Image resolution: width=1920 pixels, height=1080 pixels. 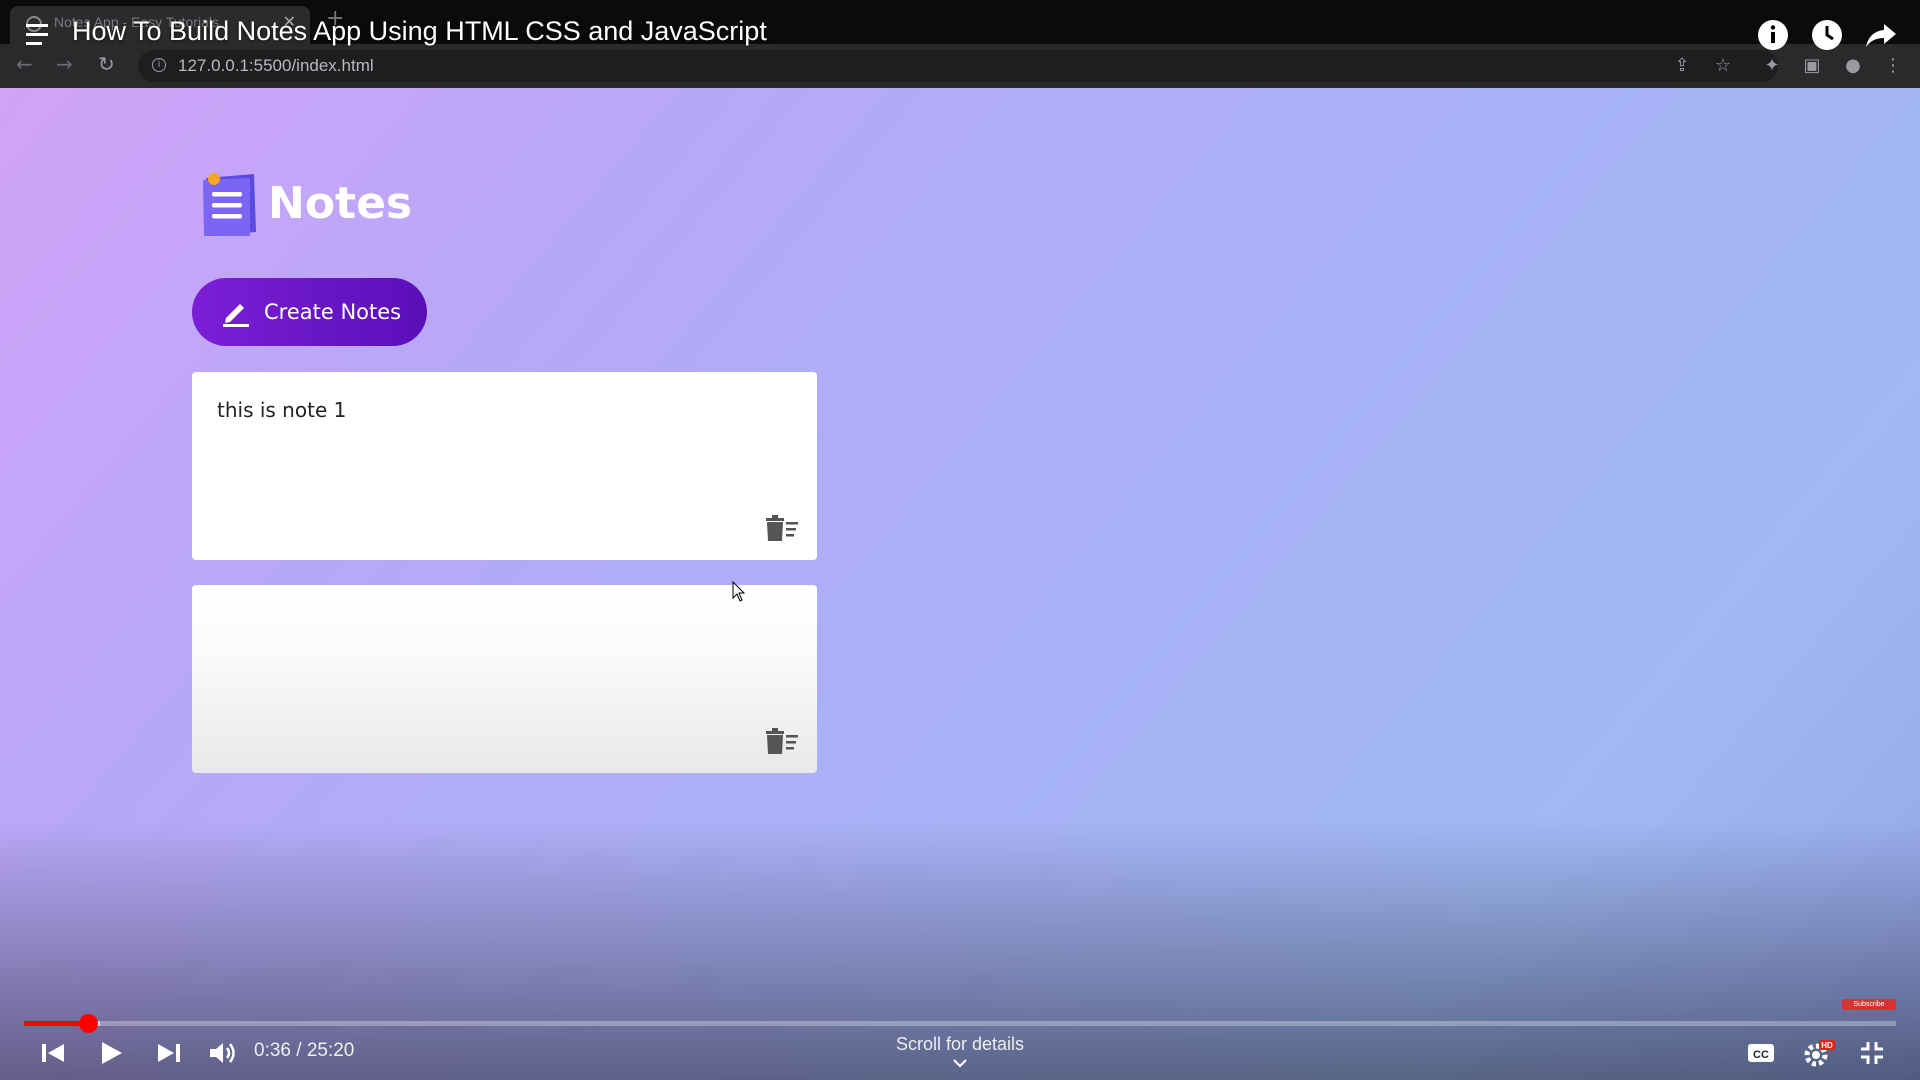 What do you see at coordinates (960, 1063) in the screenshot?
I see `chevron-down-icon` at bounding box center [960, 1063].